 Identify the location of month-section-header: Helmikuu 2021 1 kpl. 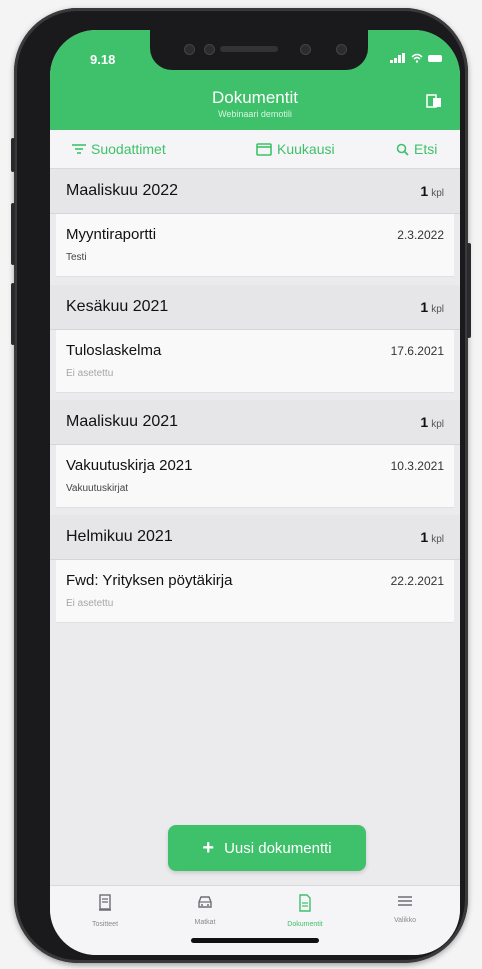
(255, 537).